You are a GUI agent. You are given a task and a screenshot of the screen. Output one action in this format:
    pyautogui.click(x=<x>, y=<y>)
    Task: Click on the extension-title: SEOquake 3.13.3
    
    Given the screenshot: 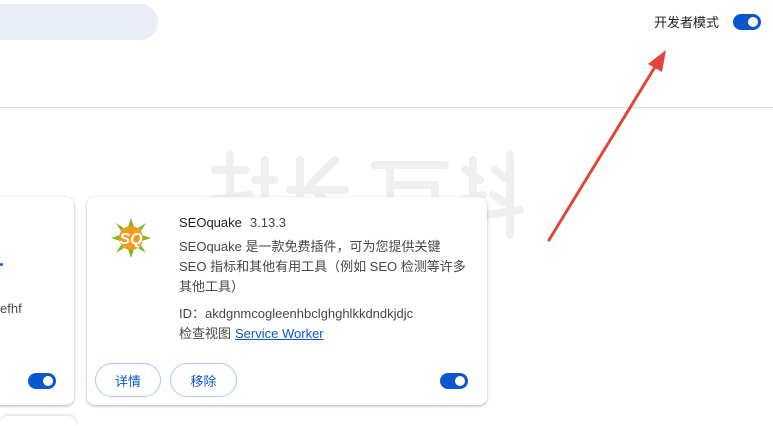 What is the action you would take?
    pyautogui.click(x=232, y=222)
    